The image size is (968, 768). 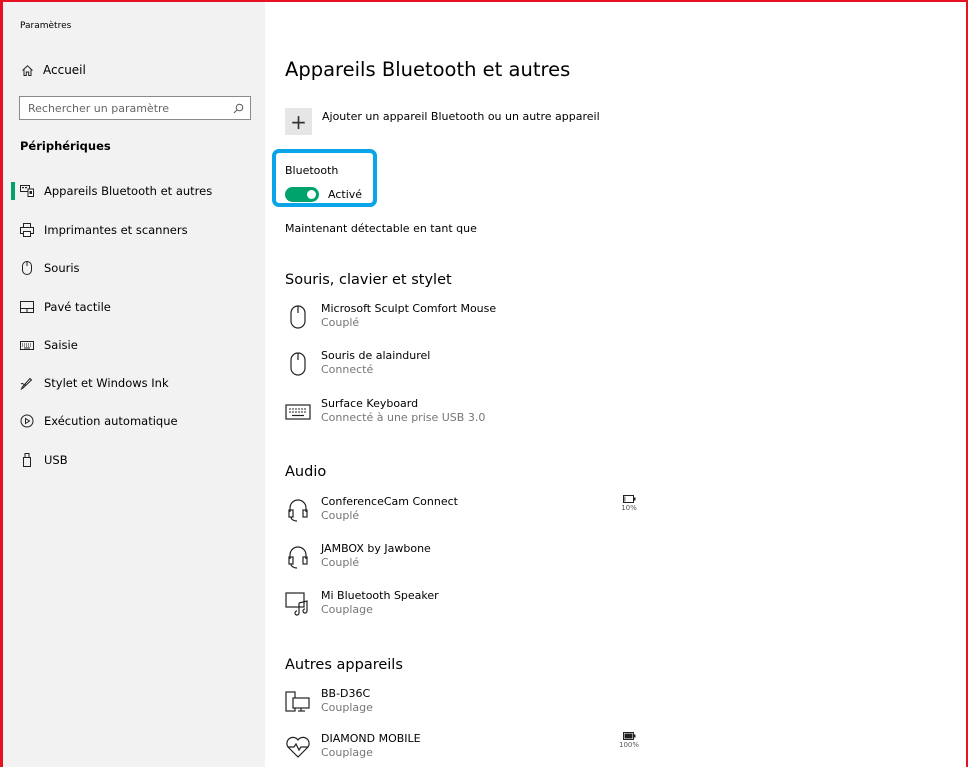 What do you see at coordinates (65, 146) in the screenshot?
I see `section-title: Périphériques` at bounding box center [65, 146].